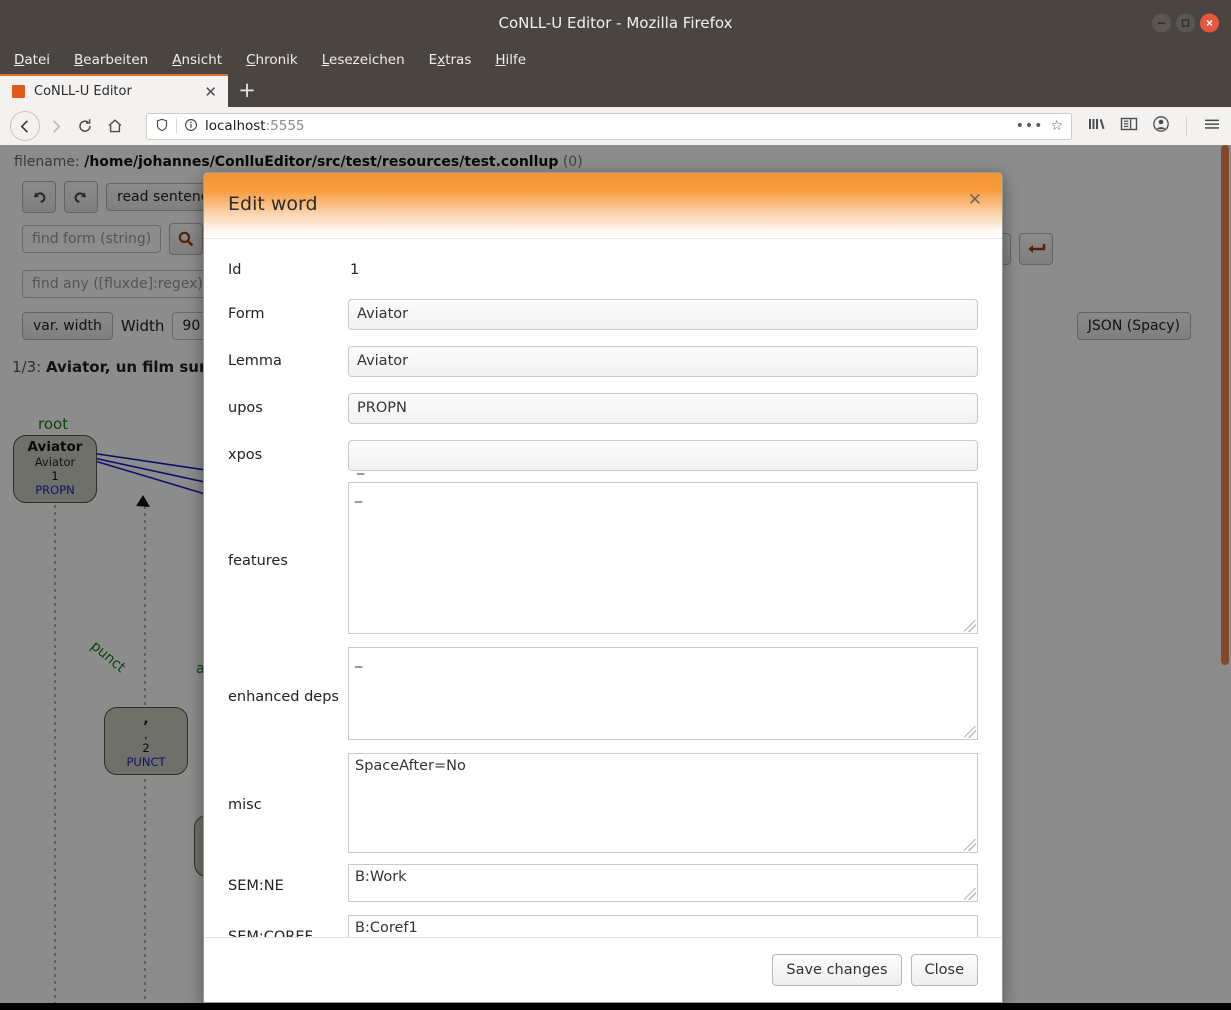 This screenshot has width=1231, height=1010. I want to click on window-title: CoNLL-U Editor - Mozilla Firefox, so click(615, 22).